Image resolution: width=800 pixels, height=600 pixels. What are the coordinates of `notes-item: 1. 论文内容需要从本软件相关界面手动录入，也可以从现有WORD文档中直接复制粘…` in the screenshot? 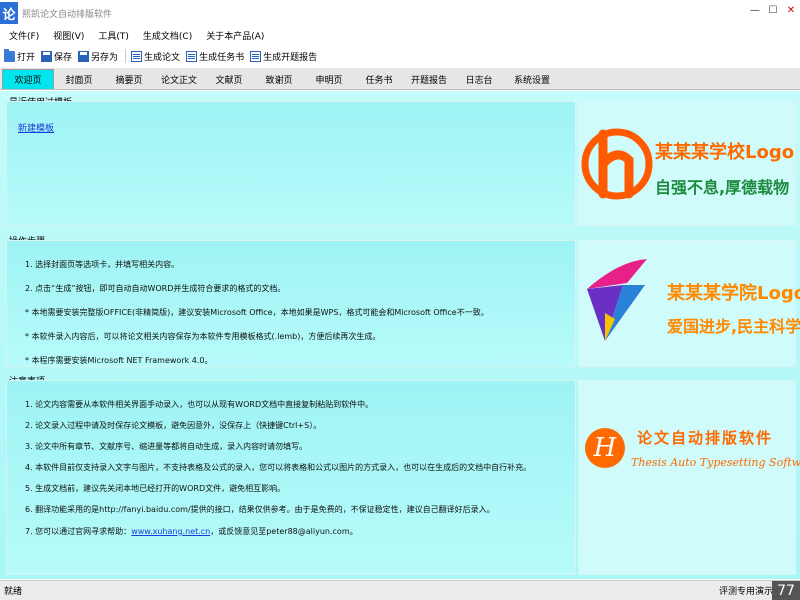 It's located at (199, 404).